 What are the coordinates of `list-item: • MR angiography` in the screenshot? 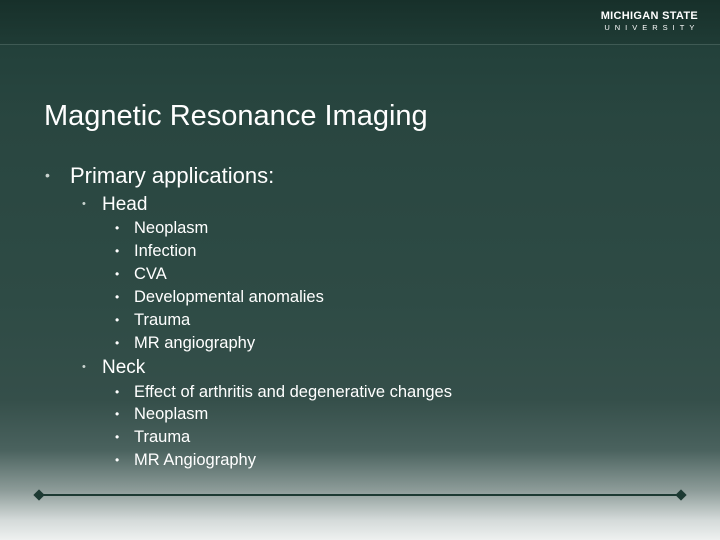 It's located at (185, 343).